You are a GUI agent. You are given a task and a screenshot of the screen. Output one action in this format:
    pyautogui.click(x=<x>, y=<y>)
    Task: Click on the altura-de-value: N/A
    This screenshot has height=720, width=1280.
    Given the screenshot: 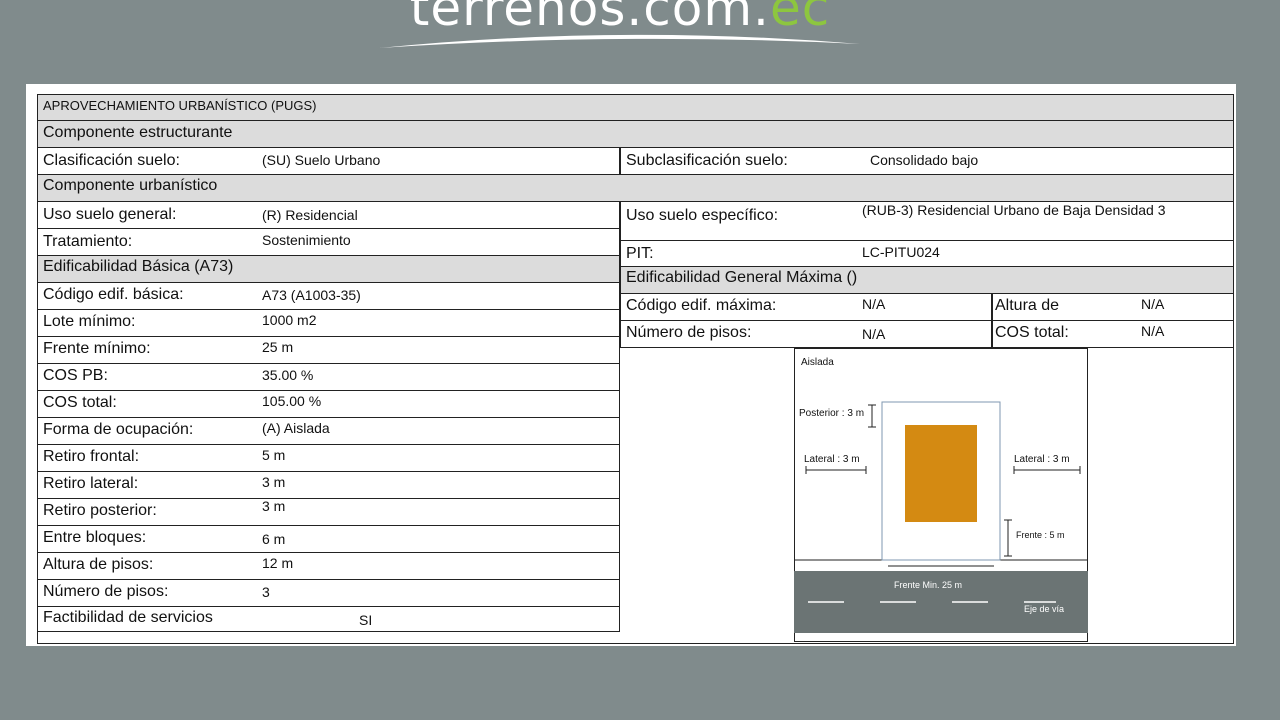 What is the action you would take?
    pyautogui.click(x=1153, y=304)
    